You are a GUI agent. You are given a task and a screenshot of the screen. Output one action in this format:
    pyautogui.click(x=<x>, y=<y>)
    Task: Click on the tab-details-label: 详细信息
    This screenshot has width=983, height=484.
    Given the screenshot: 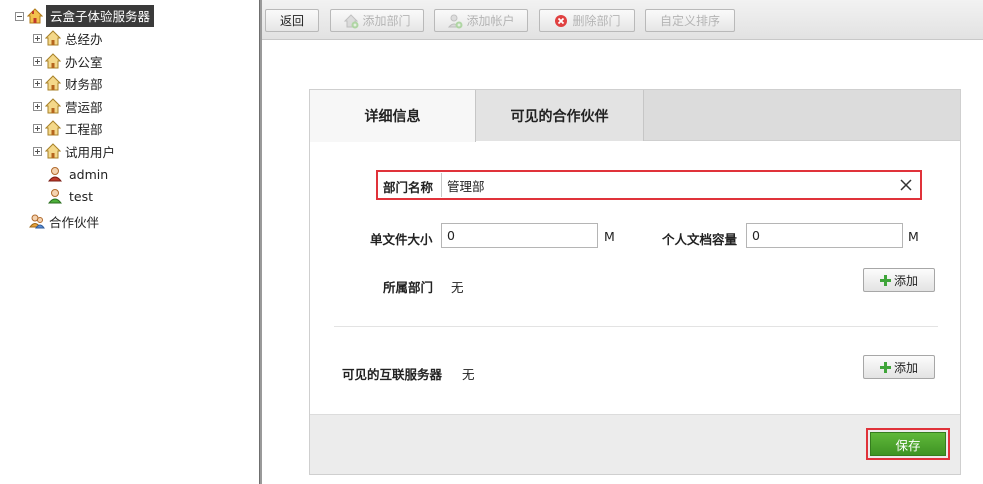 What is the action you would take?
    pyautogui.click(x=392, y=117)
    